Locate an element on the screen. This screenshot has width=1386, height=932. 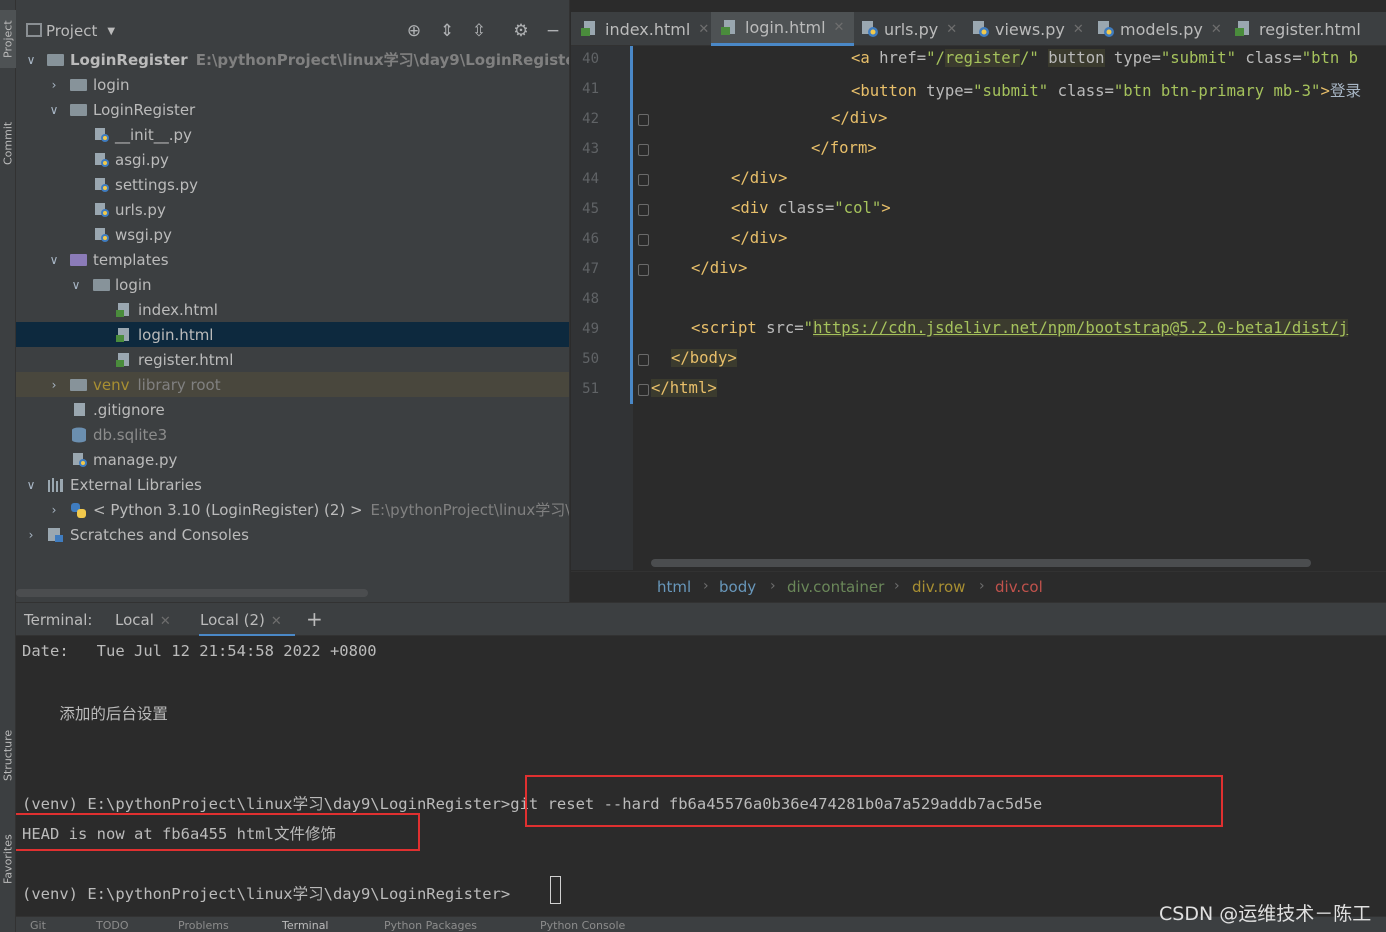
tree-item-label: index.html is located at coordinates (178, 309).